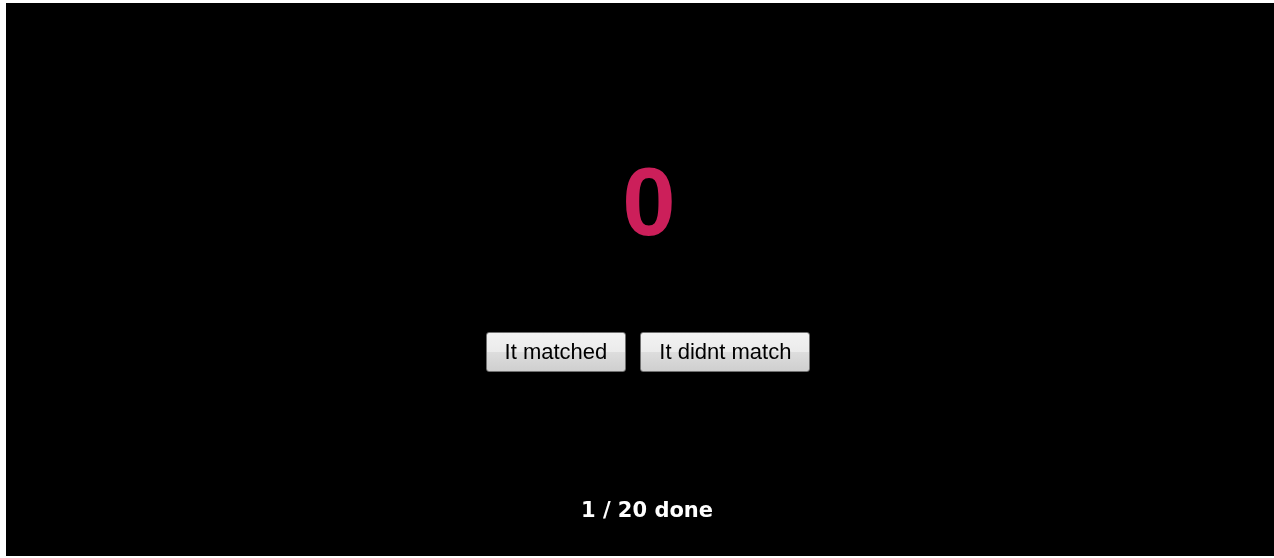  Describe the element at coordinates (647, 510) in the screenshot. I see `progress-text: 1 / 20 done` at that location.